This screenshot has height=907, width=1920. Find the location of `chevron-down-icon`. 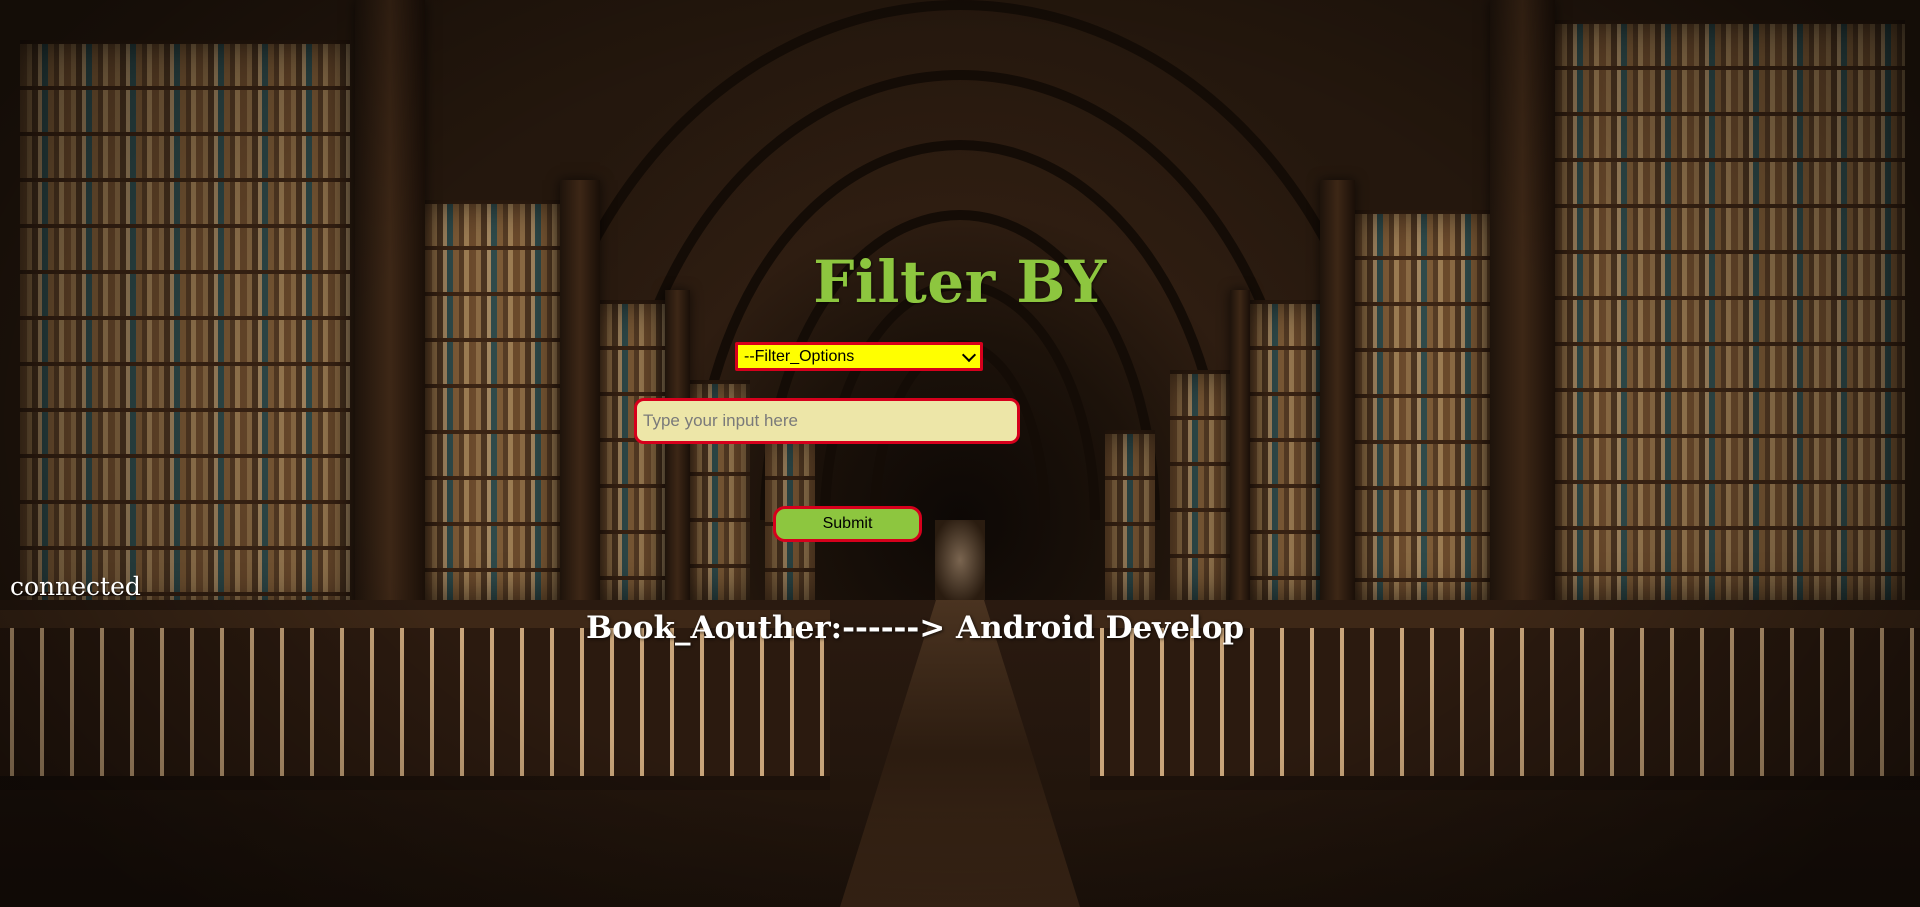

chevron-down-icon is located at coordinates (969, 355).